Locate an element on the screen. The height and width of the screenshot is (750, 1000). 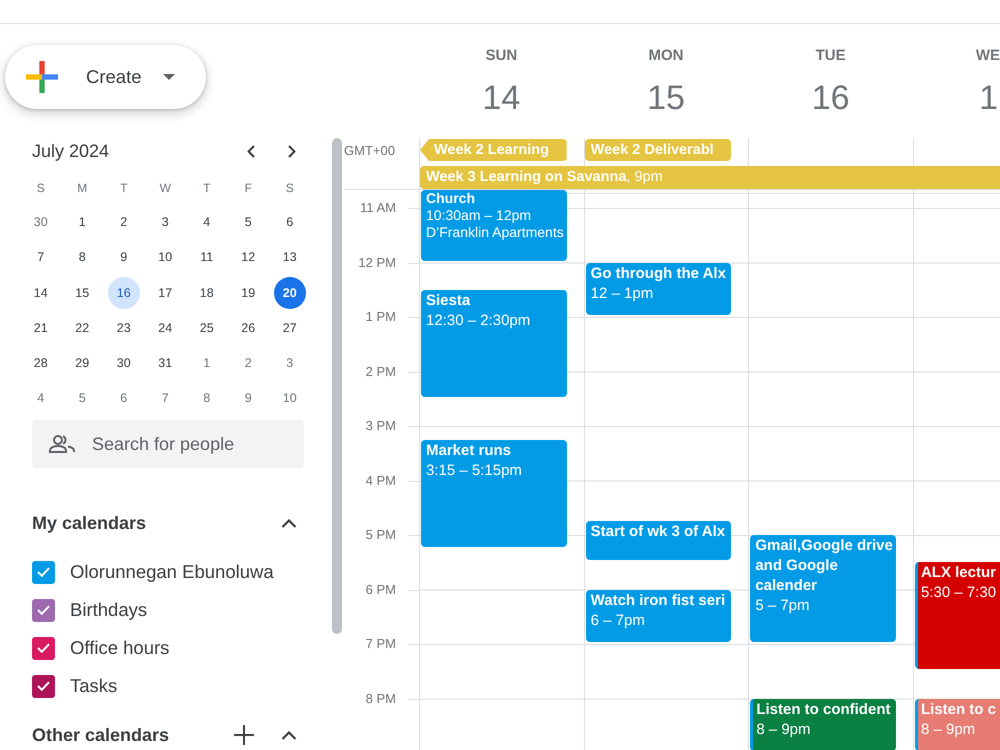
calendar-day: 27 is located at coordinates (290, 328).